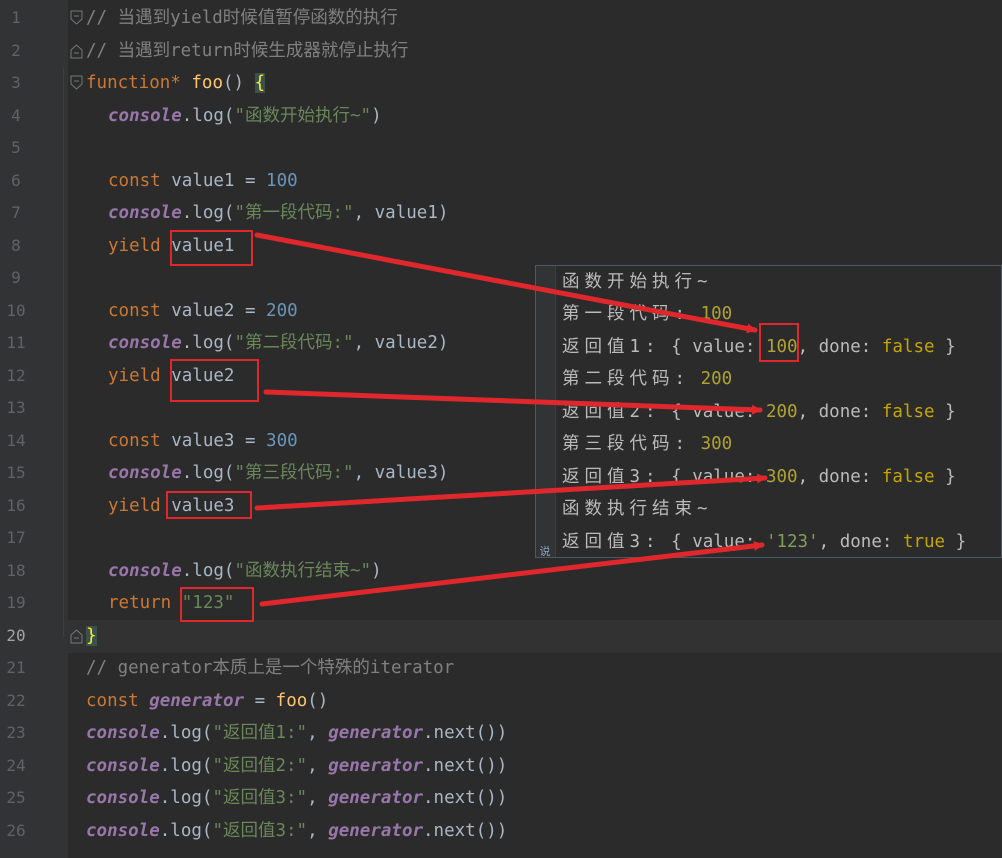 The height and width of the screenshot is (858, 1002). I want to click on indent-guide, so click(63, 352).